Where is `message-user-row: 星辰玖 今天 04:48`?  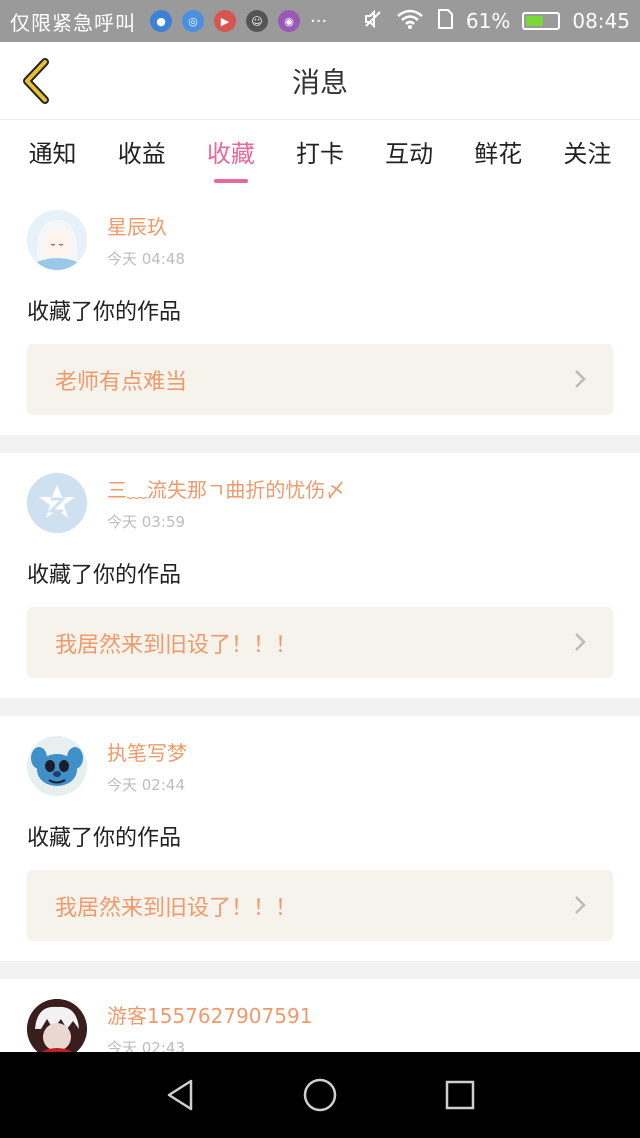 message-user-row: 星辰玖 今天 04:48 is located at coordinates (320, 240).